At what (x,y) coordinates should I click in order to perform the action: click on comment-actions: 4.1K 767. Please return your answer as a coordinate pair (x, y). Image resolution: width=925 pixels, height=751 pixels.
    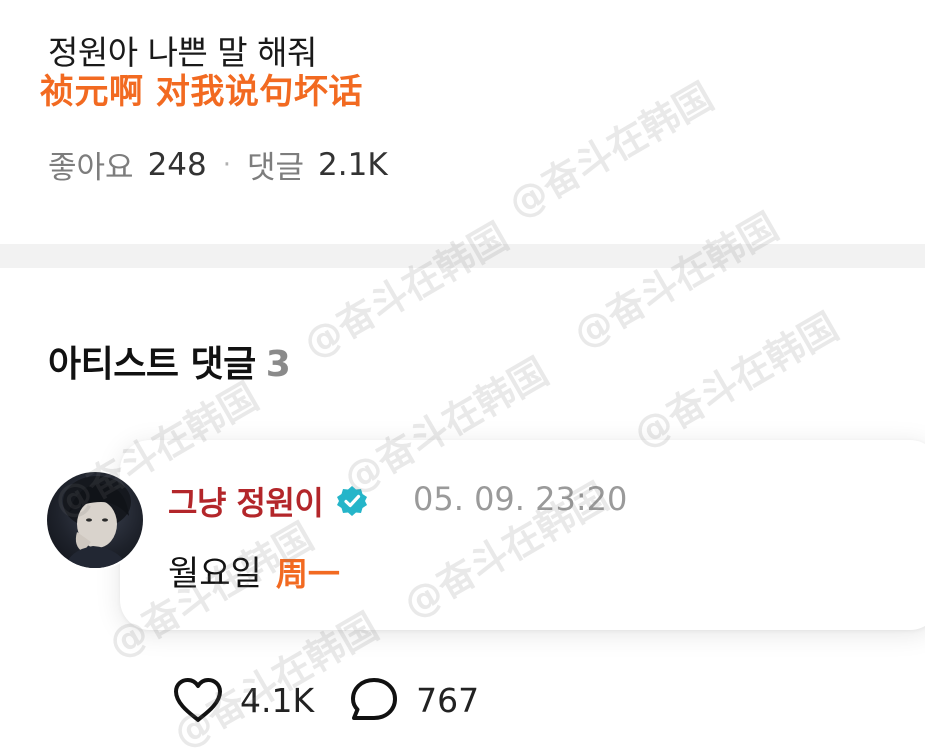
    Looking at the image, I should click on (325, 700).